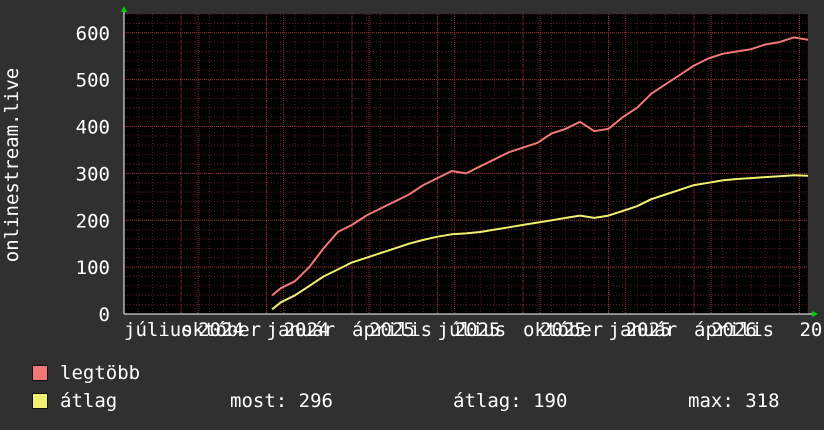  I want to click on stat-max: max: 318, so click(734, 401).